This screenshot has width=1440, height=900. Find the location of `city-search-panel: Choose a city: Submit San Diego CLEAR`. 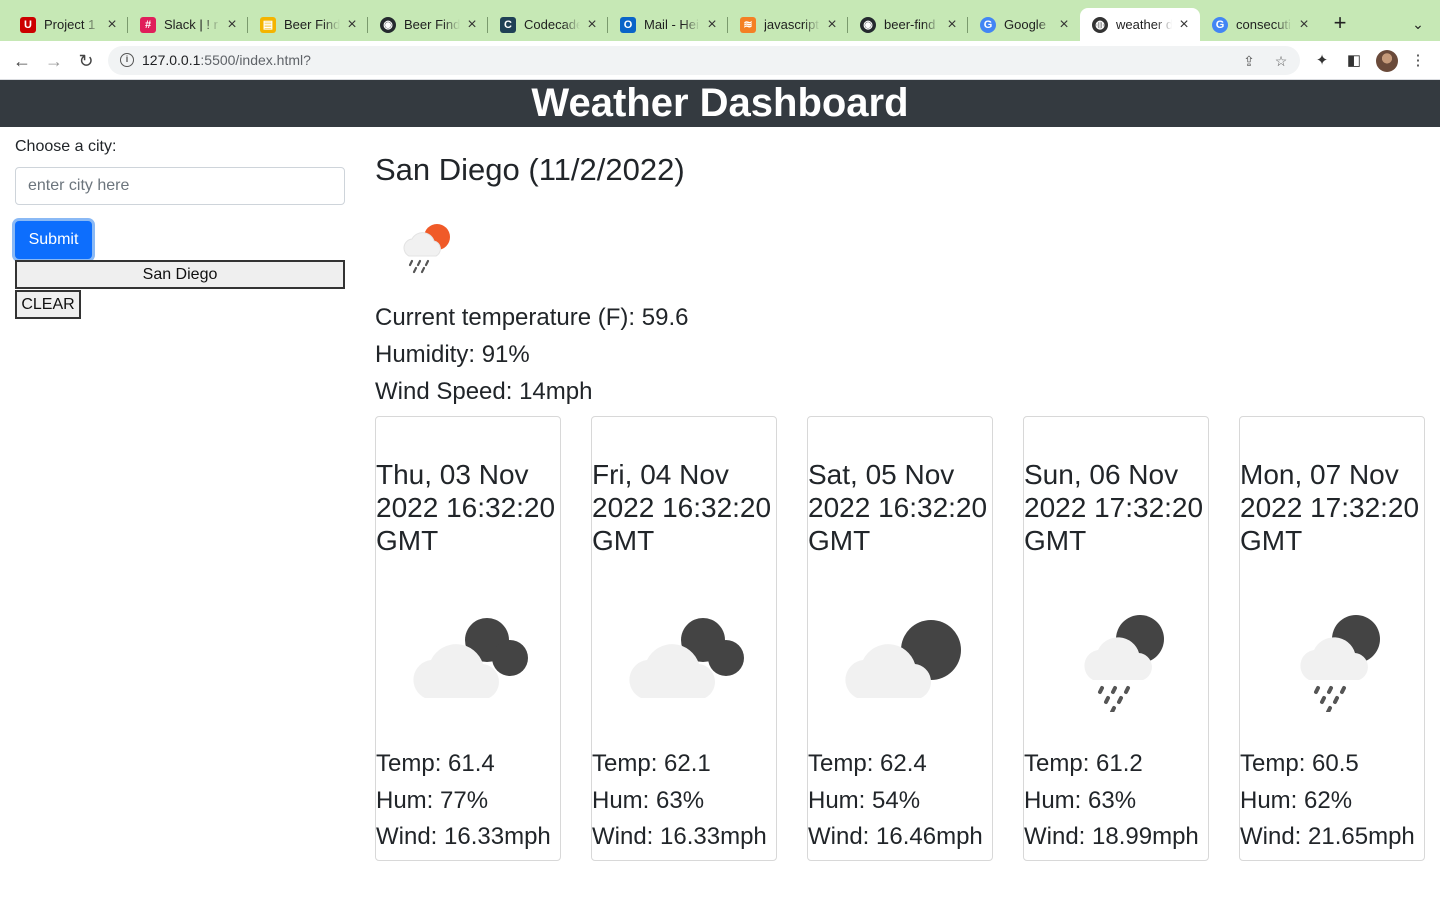

city-search-panel: Choose a city: Submit San Diego CLEAR is located at coordinates (180, 228).